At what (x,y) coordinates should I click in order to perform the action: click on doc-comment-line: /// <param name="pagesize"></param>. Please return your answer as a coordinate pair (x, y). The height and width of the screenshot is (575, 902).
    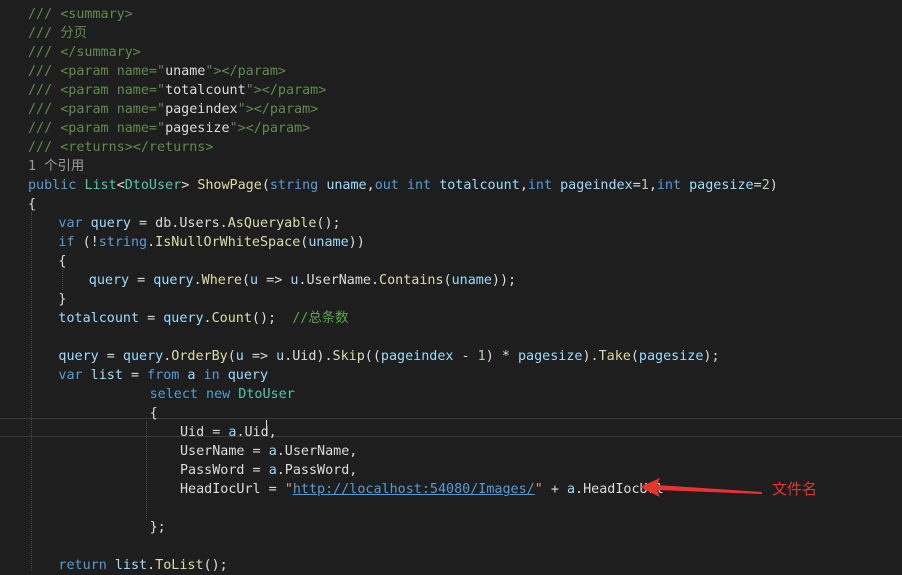
    Looking at the image, I should click on (169, 128).